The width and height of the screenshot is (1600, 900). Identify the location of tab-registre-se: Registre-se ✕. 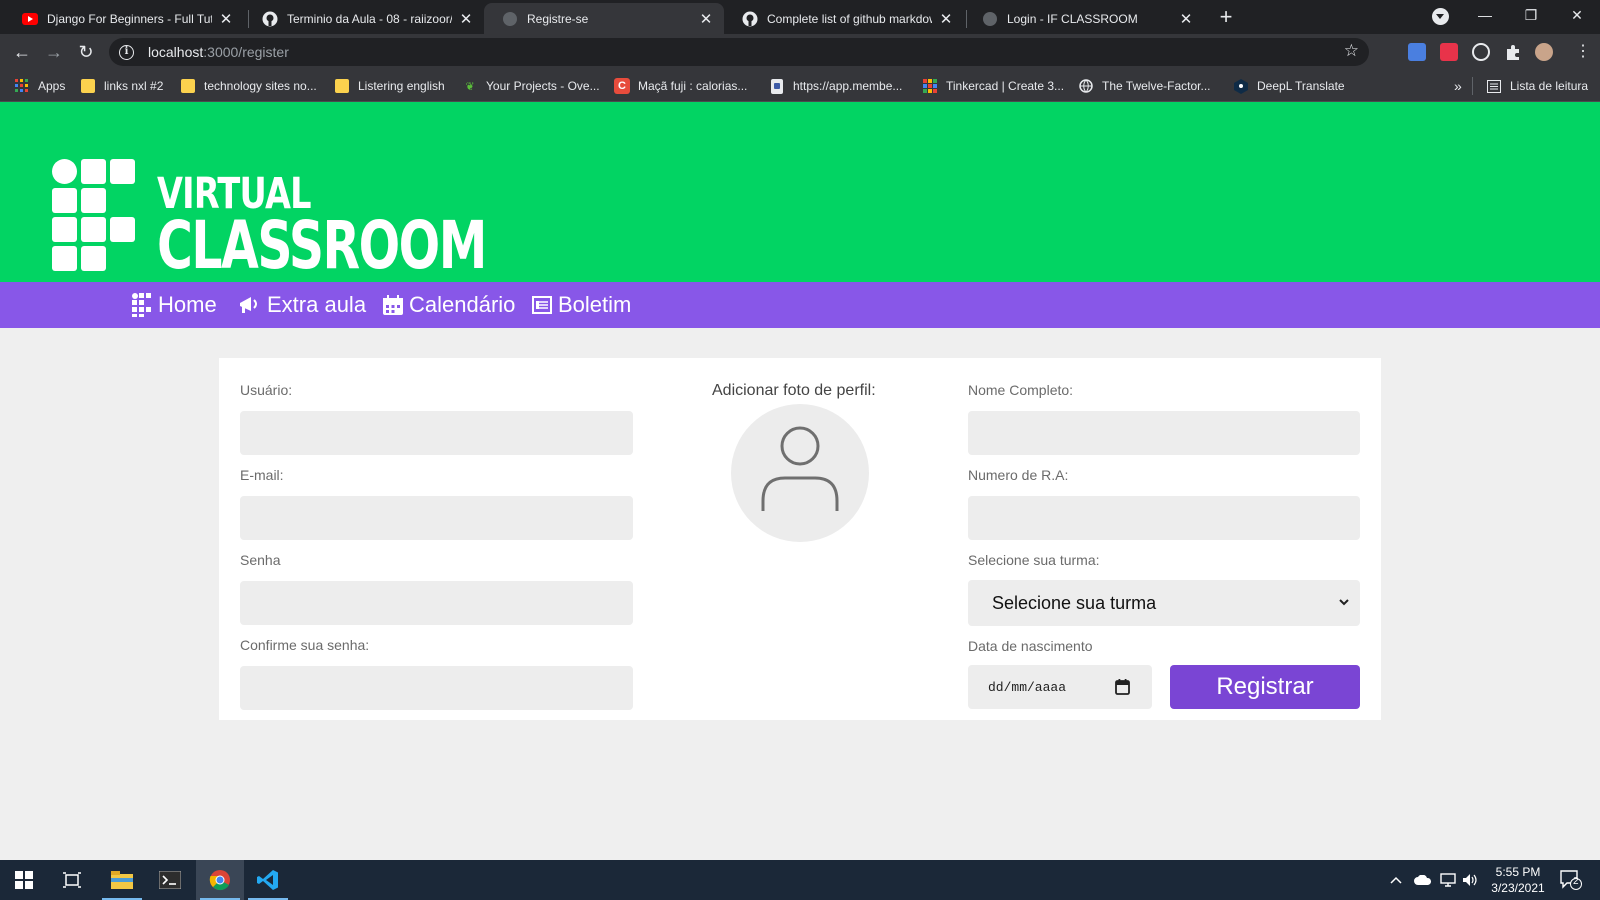
(604, 18).